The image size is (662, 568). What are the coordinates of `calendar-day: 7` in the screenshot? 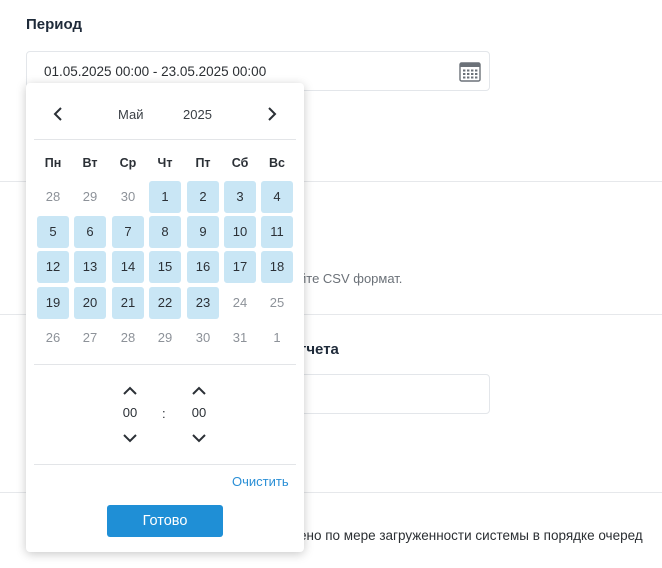 It's located at (128, 232).